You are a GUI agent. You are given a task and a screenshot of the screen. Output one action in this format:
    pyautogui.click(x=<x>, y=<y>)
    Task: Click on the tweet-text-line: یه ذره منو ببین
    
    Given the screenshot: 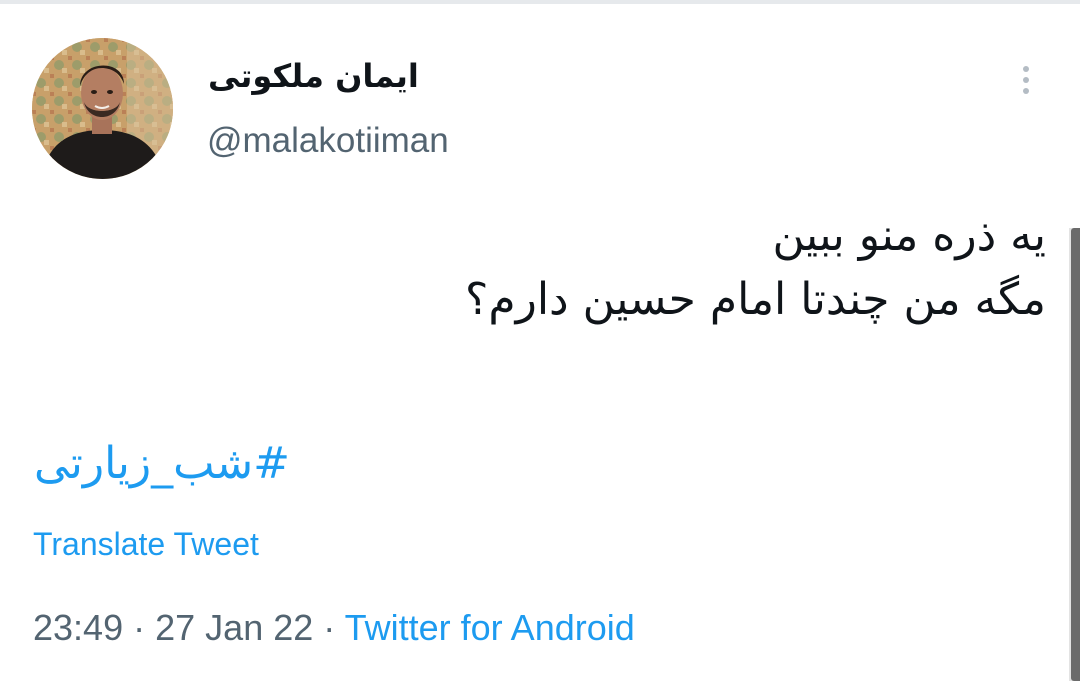 What is the action you would take?
    pyautogui.click(x=909, y=235)
    